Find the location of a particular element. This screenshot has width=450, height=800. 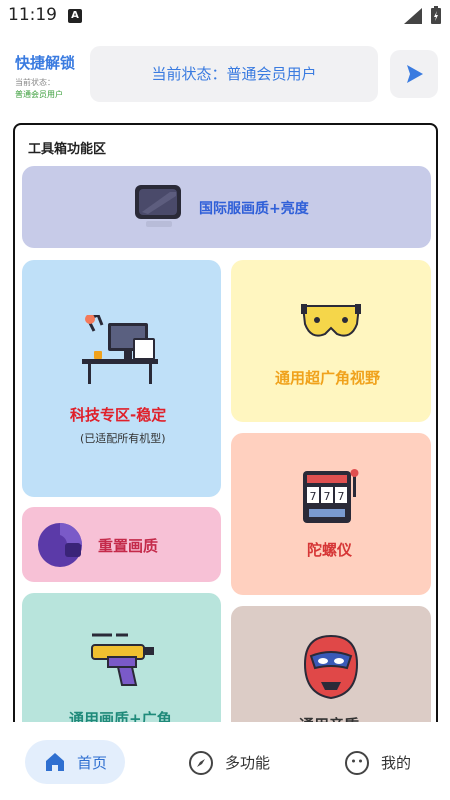

nav-home: 首页 is located at coordinates (75, 762).